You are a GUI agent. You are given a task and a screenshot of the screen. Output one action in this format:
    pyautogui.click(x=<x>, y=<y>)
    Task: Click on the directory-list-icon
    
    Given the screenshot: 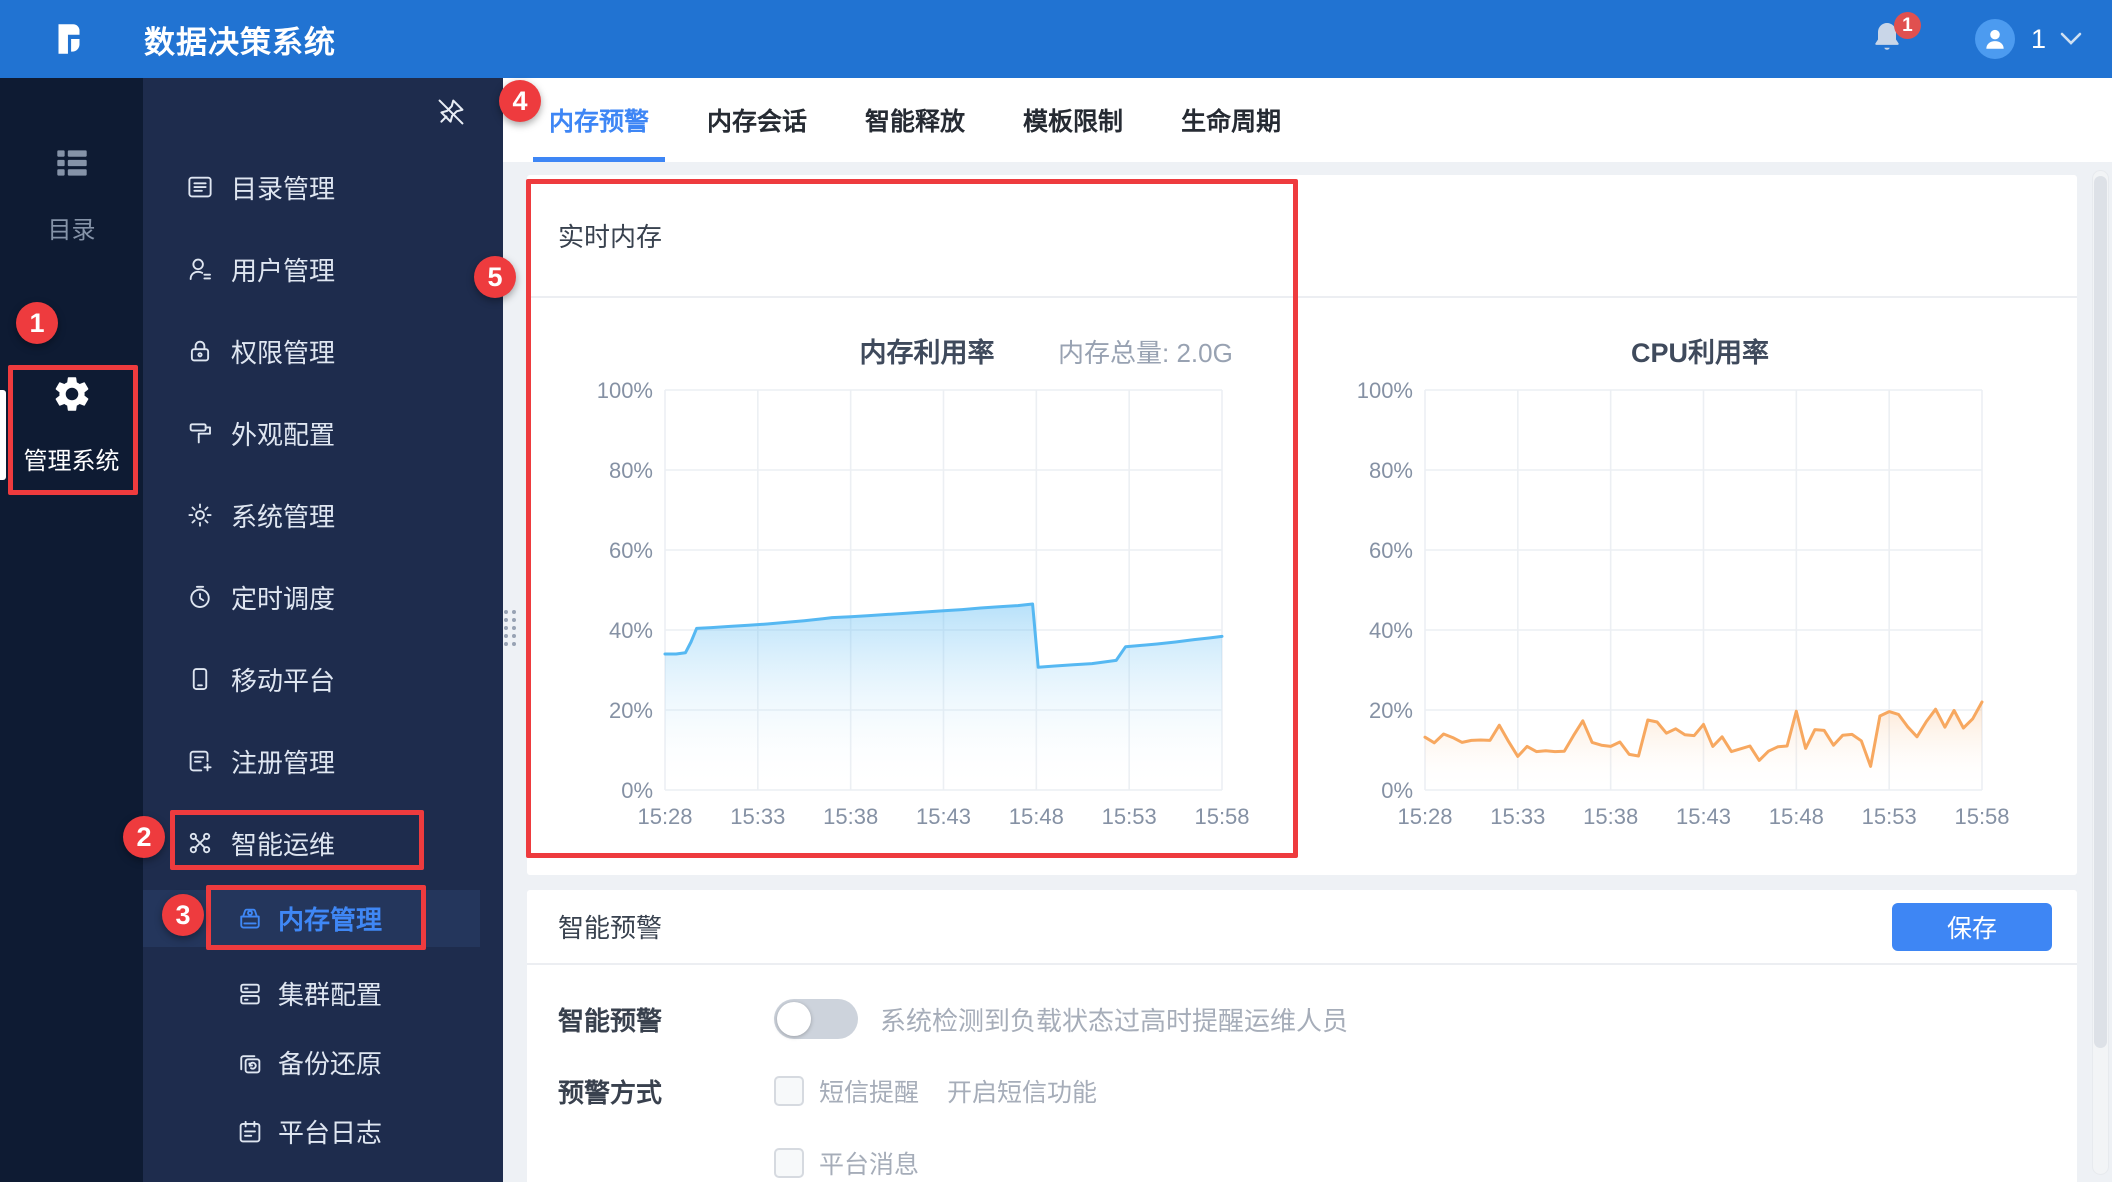 What is the action you would take?
    pyautogui.click(x=71, y=163)
    